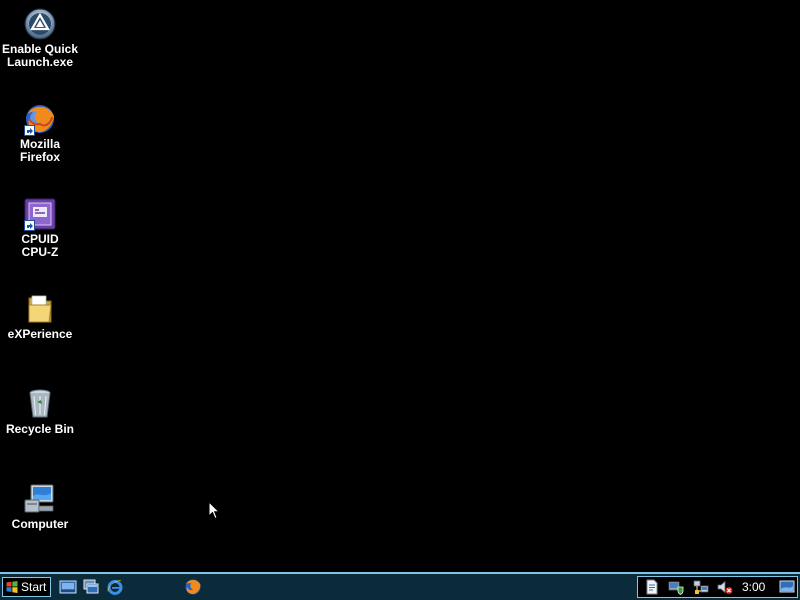 The height and width of the screenshot is (600, 800). Describe the element at coordinates (12, 587) in the screenshot. I see `windows-flag-icon` at that location.